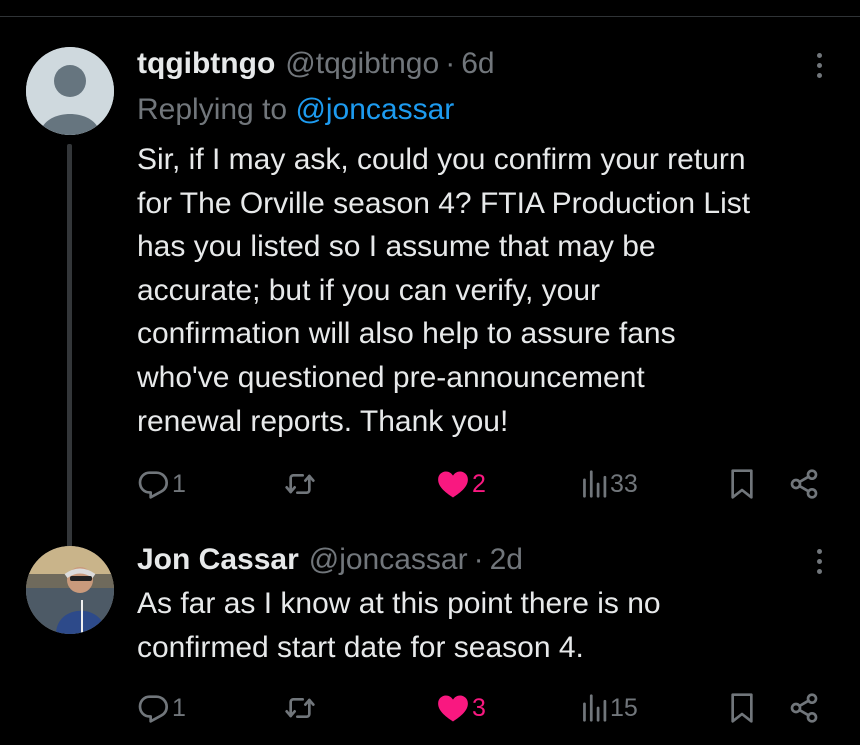 The width and height of the screenshot is (860, 745). Describe the element at coordinates (506, 559) in the screenshot. I see `timestamp: 2d` at that location.